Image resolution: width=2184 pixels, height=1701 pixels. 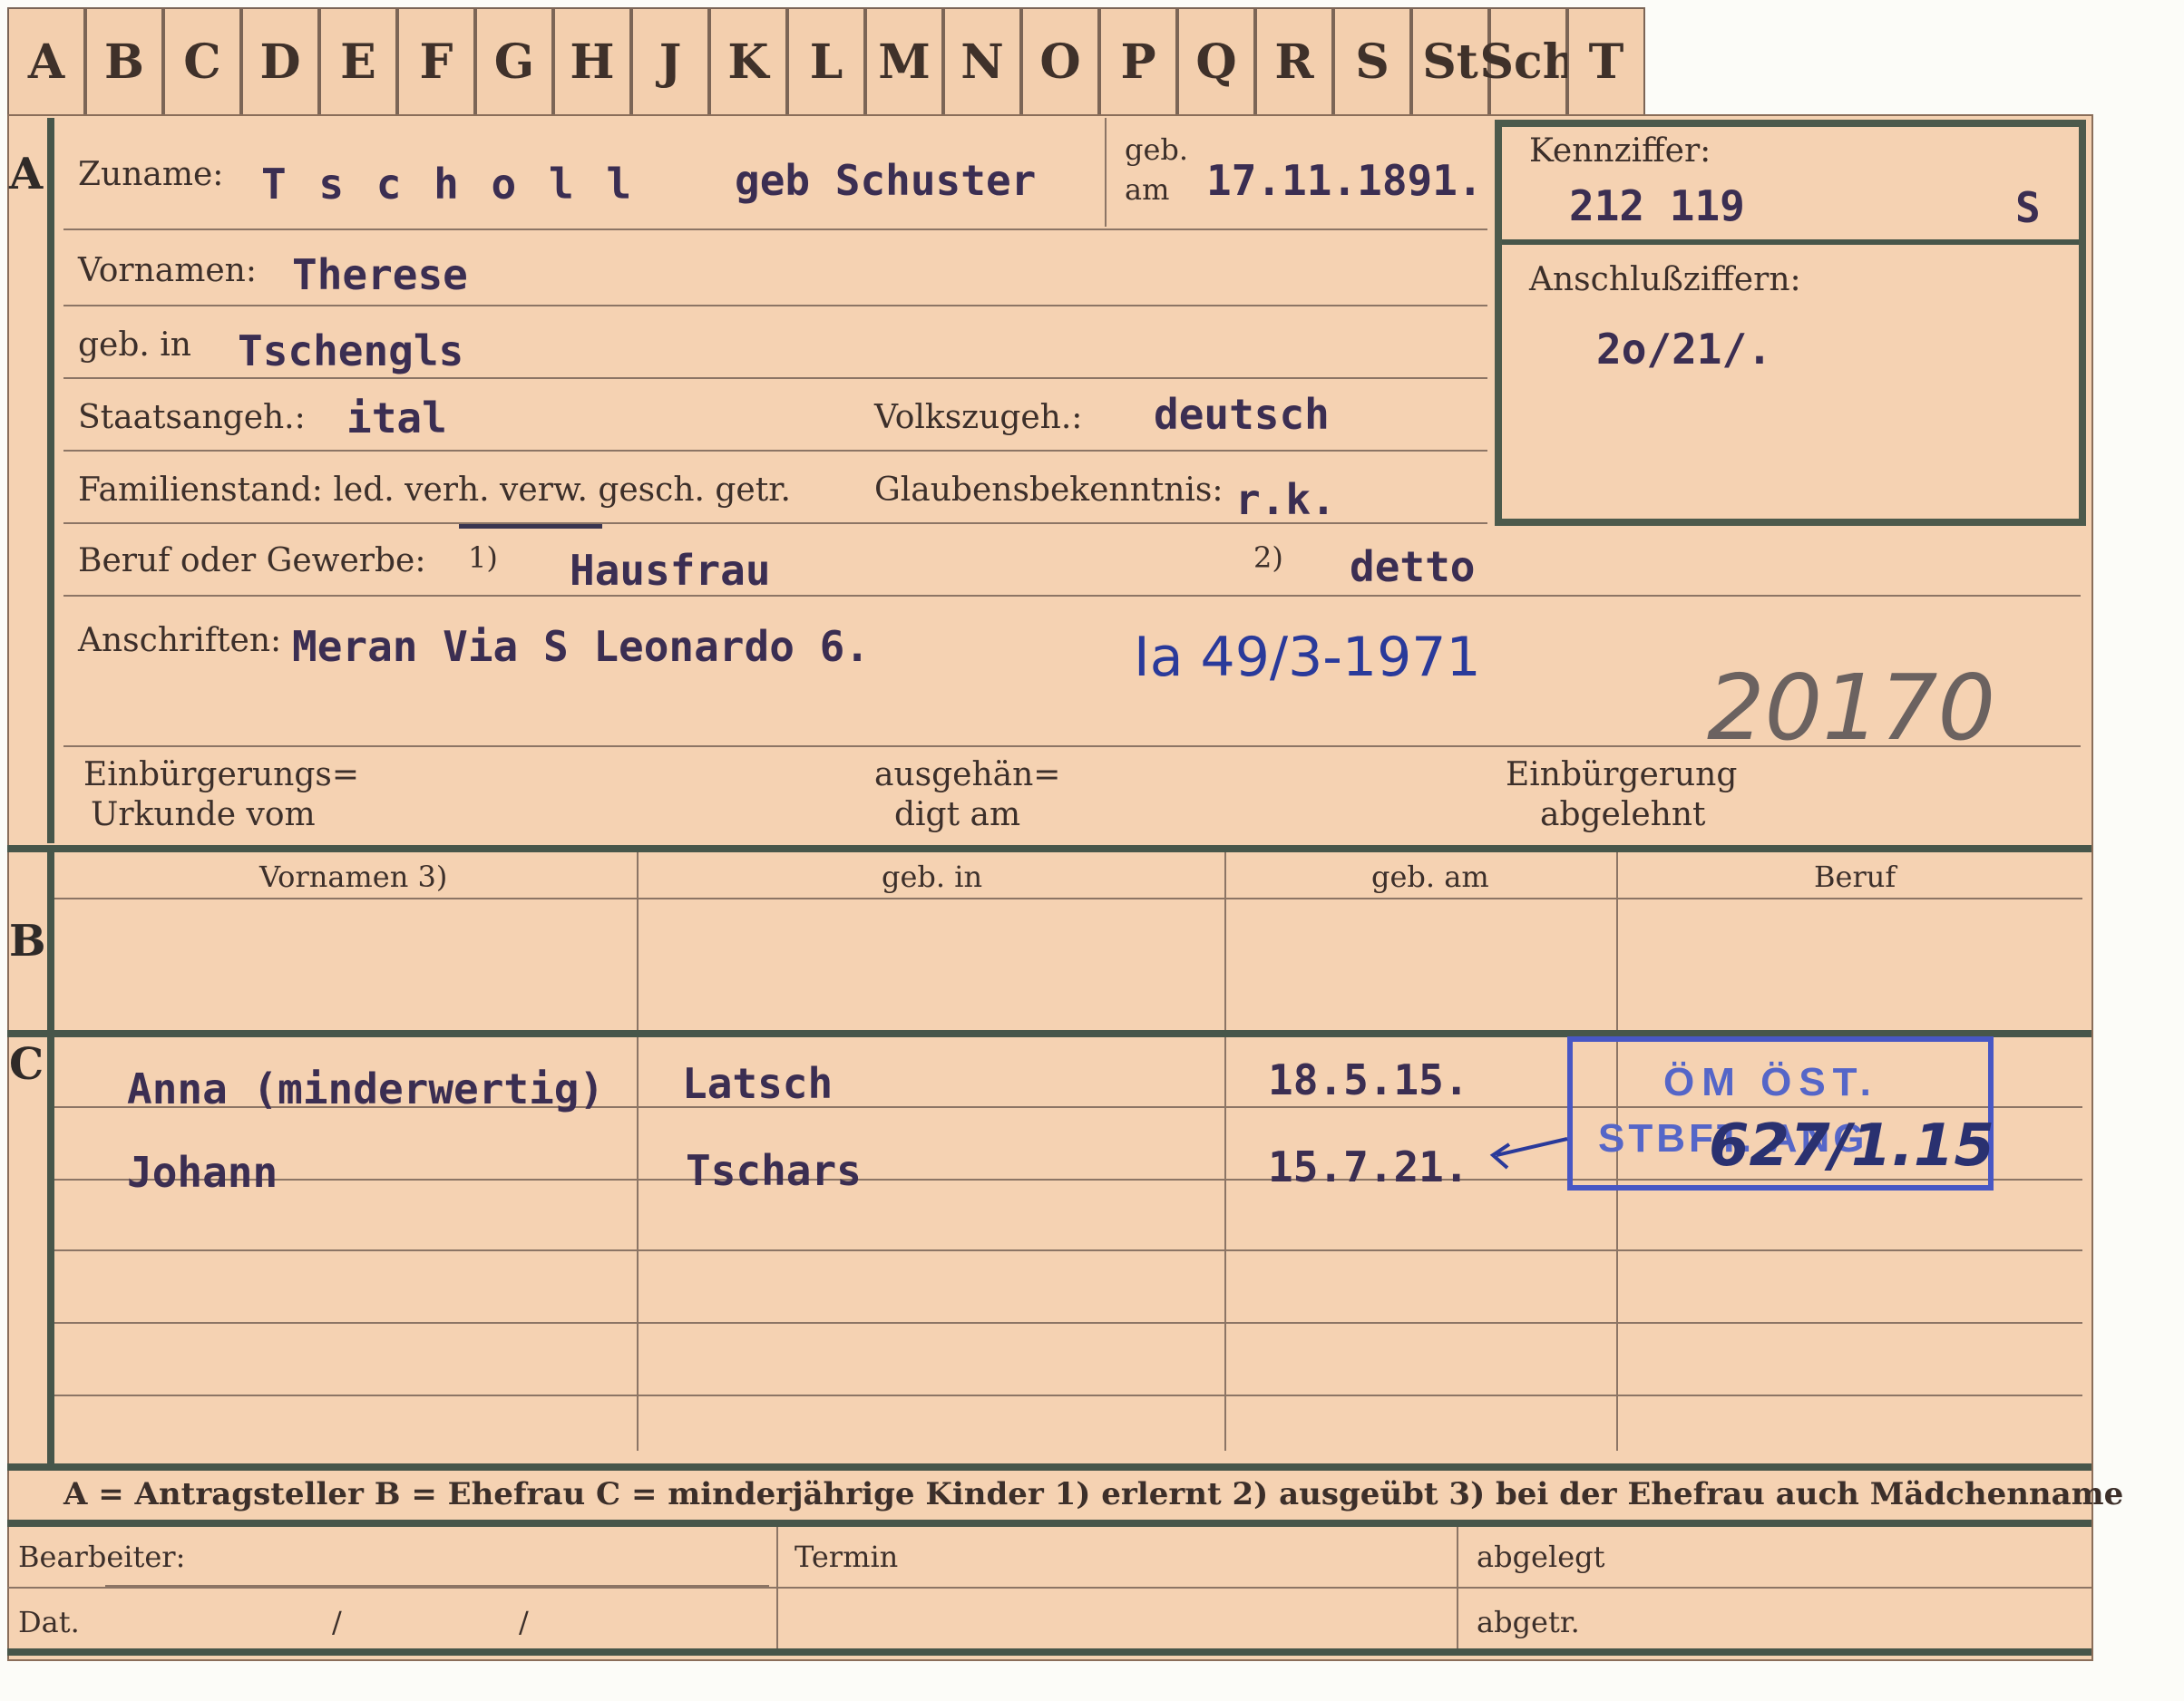 I want to click on date-slash-2: /, so click(x=524, y=1622).